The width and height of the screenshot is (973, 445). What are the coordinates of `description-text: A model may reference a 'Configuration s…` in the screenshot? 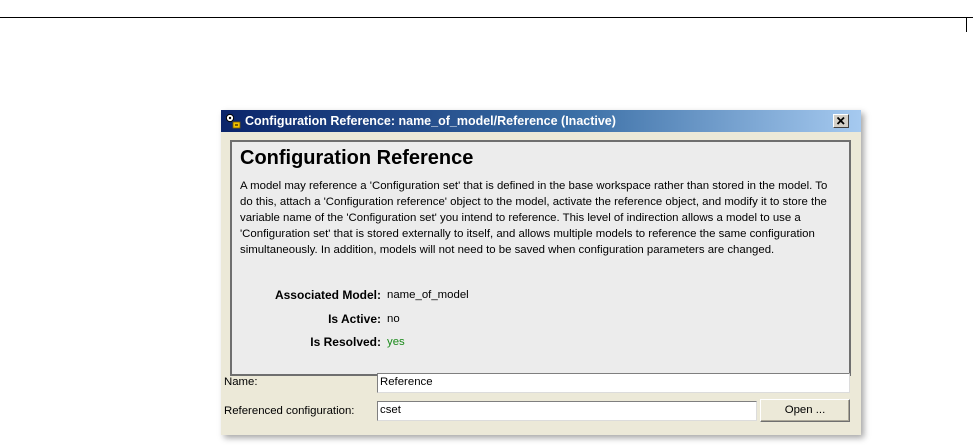 It's located at (534, 218).